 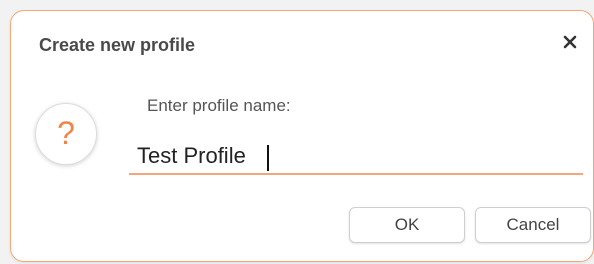 What do you see at coordinates (356, 157) in the screenshot?
I see `profile-name-input` at bounding box center [356, 157].